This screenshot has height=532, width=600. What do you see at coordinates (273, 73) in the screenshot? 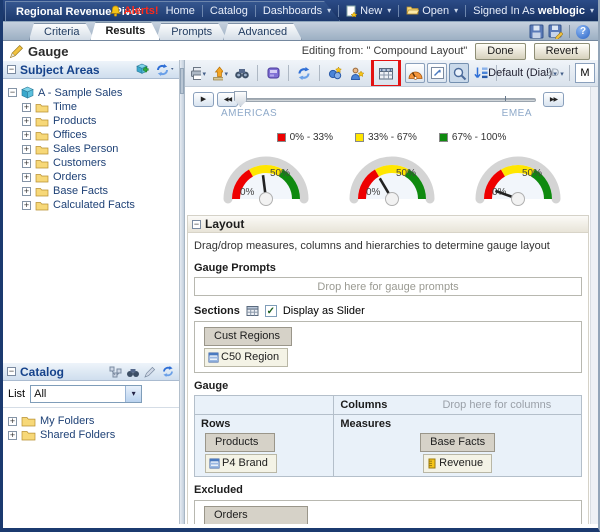
I see `dashboard-preview-button` at bounding box center [273, 73].